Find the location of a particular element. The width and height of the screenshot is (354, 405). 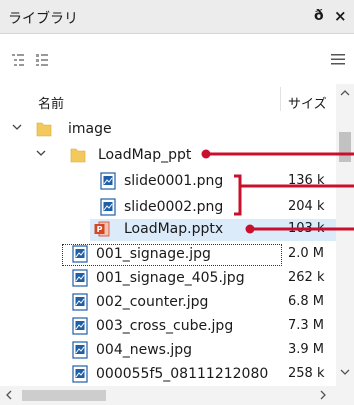

scroll-up-icon is located at coordinates (345, 93).